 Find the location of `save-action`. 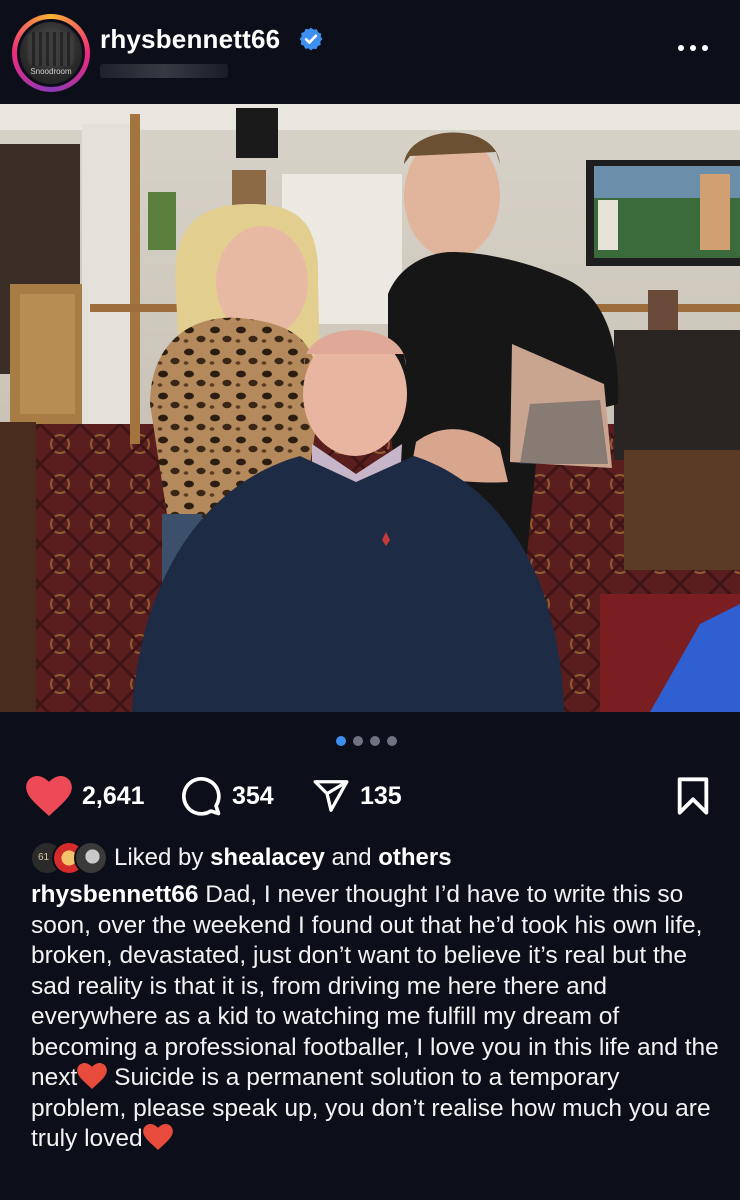

save-action is located at coordinates (693, 796).